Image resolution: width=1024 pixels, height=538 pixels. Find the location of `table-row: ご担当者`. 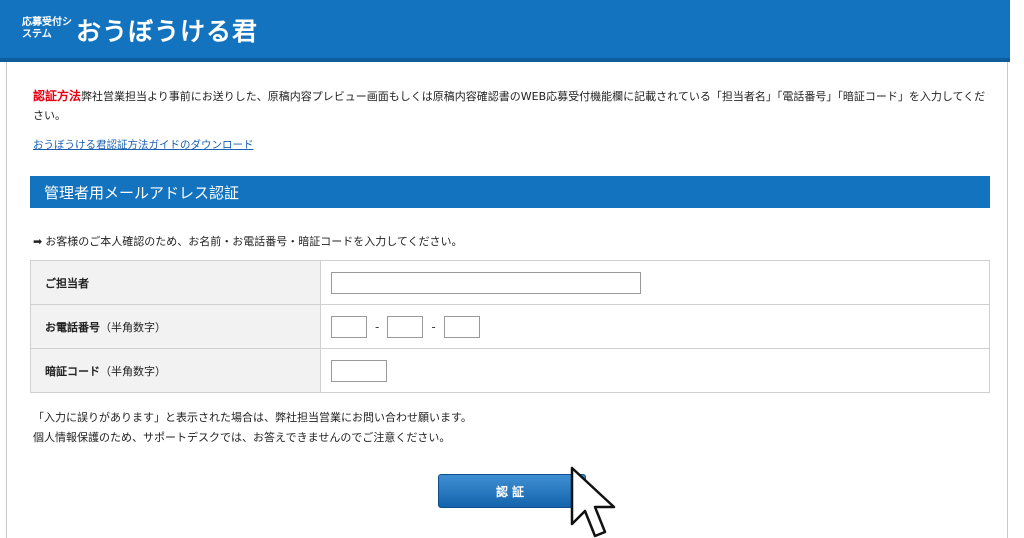

table-row: ご担当者 is located at coordinates (510, 282).